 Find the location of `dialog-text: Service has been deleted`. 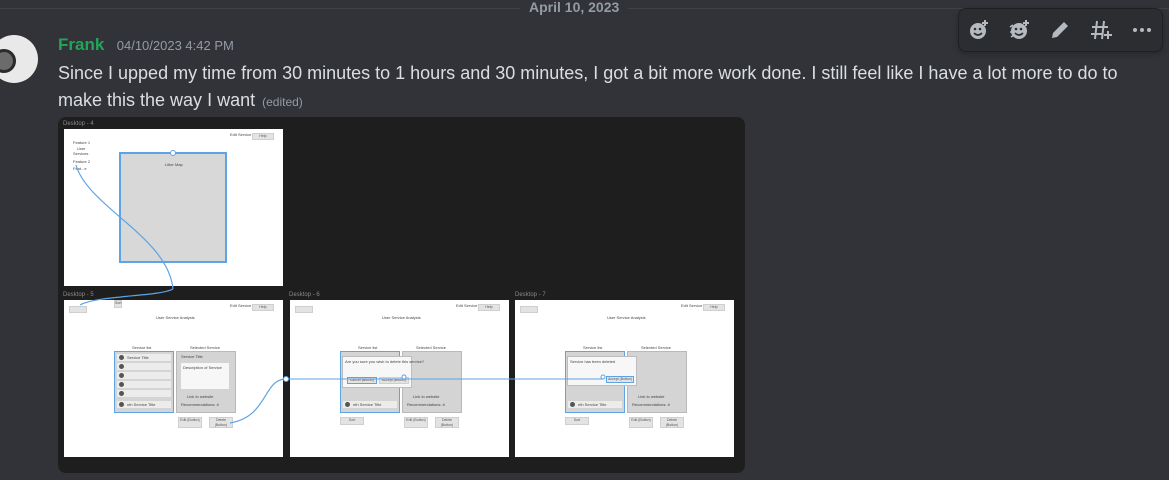

dialog-text: Service has been deleted is located at coordinates (593, 361).